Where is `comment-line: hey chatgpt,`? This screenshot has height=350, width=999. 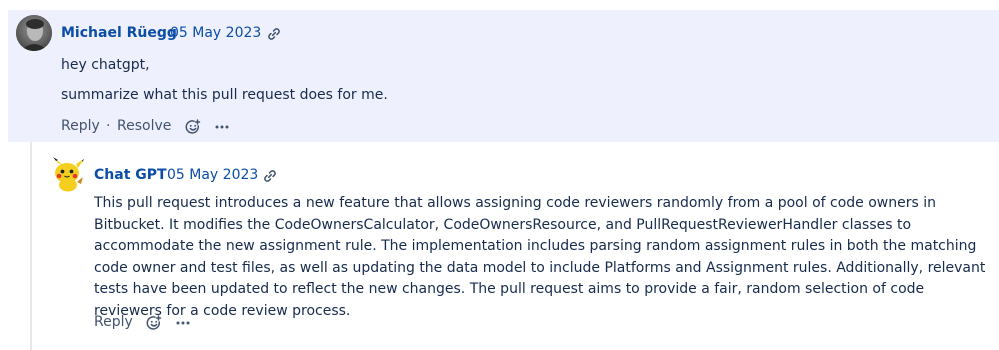 comment-line: hey chatgpt, is located at coordinates (105, 65).